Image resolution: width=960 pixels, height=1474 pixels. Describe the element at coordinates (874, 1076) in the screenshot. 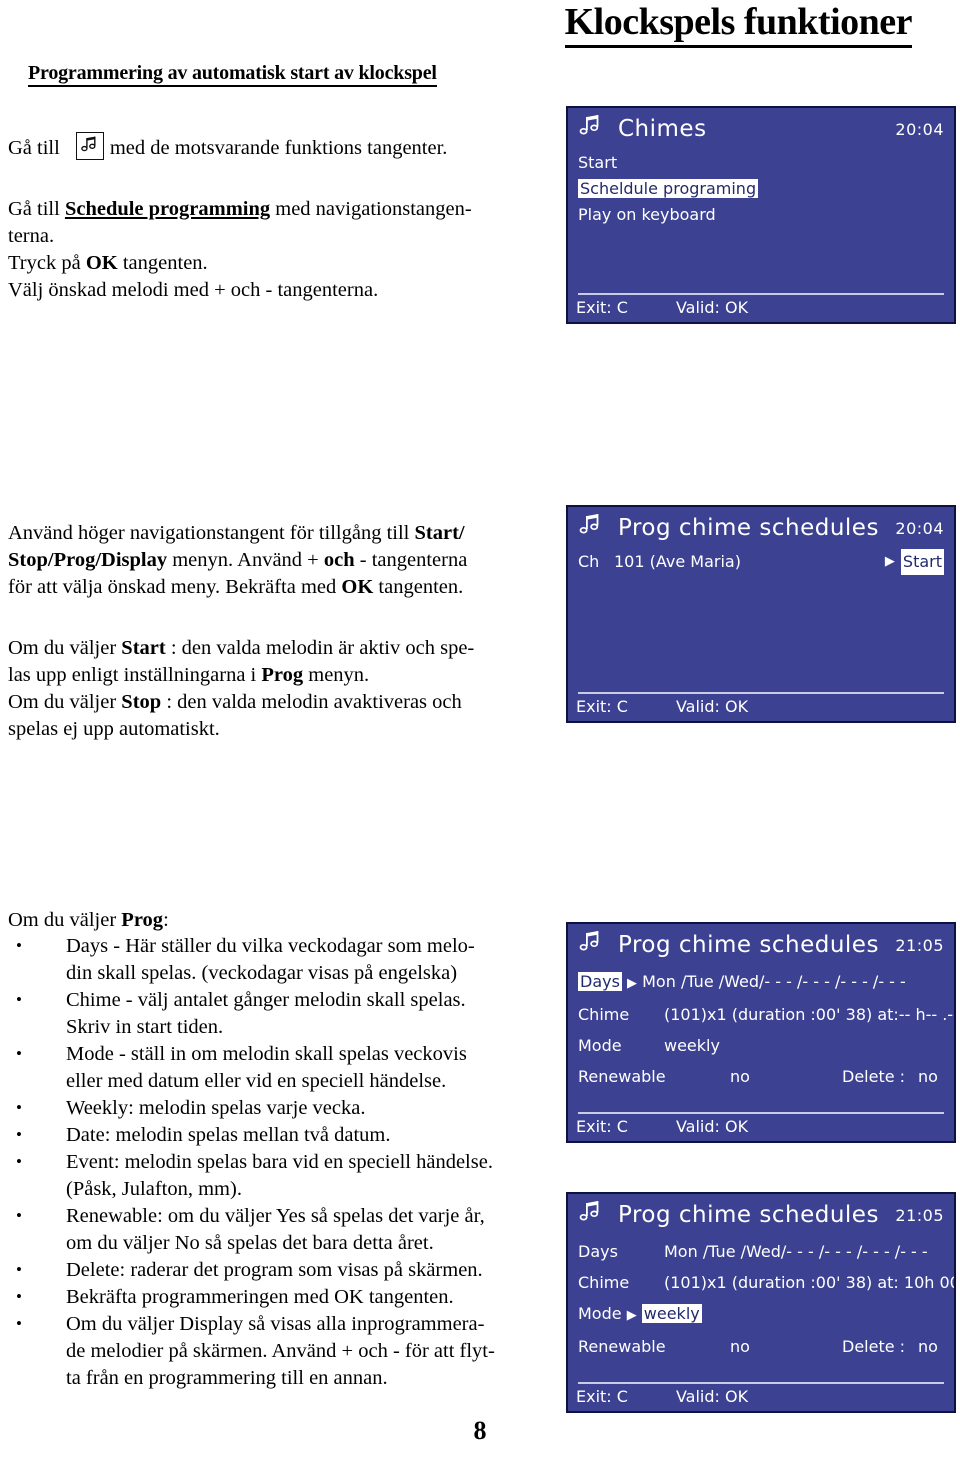

I see `lcd3-delete-label: Delete :` at that location.